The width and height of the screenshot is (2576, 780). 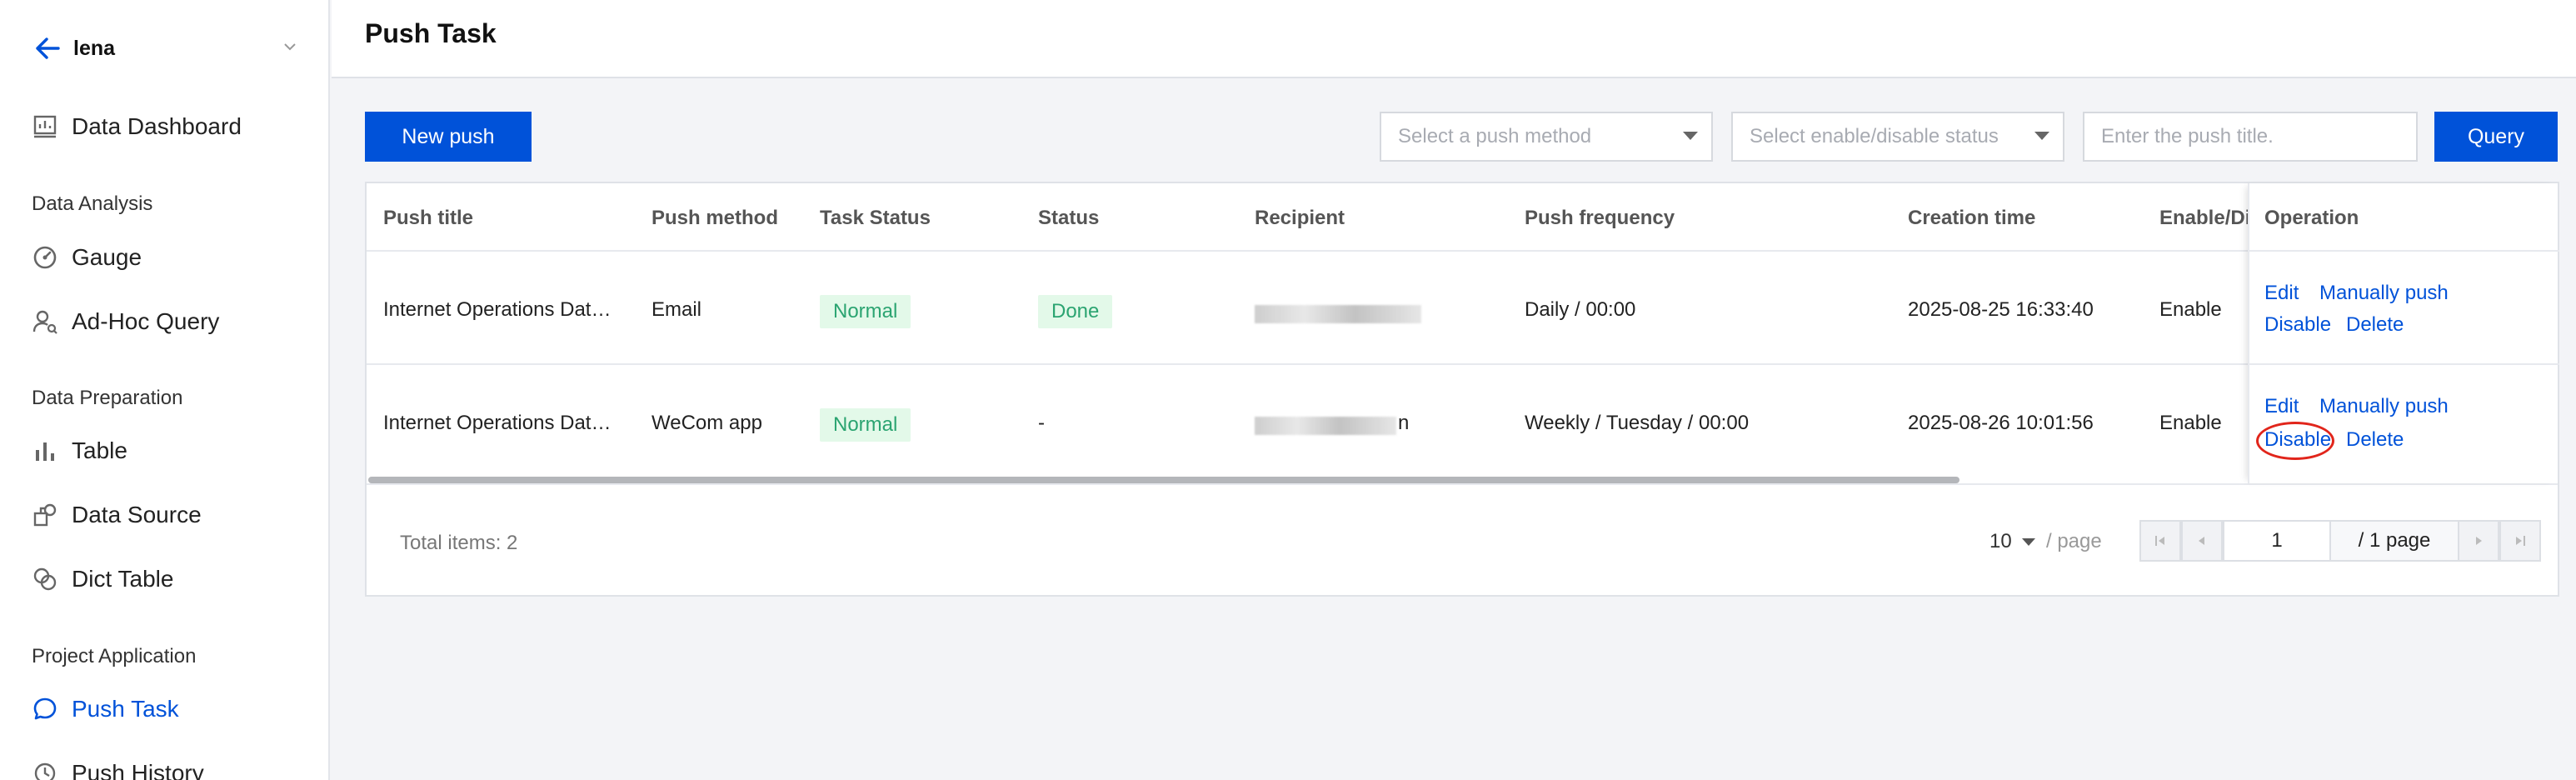 I want to click on back-arrow-icon, so click(x=47, y=48).